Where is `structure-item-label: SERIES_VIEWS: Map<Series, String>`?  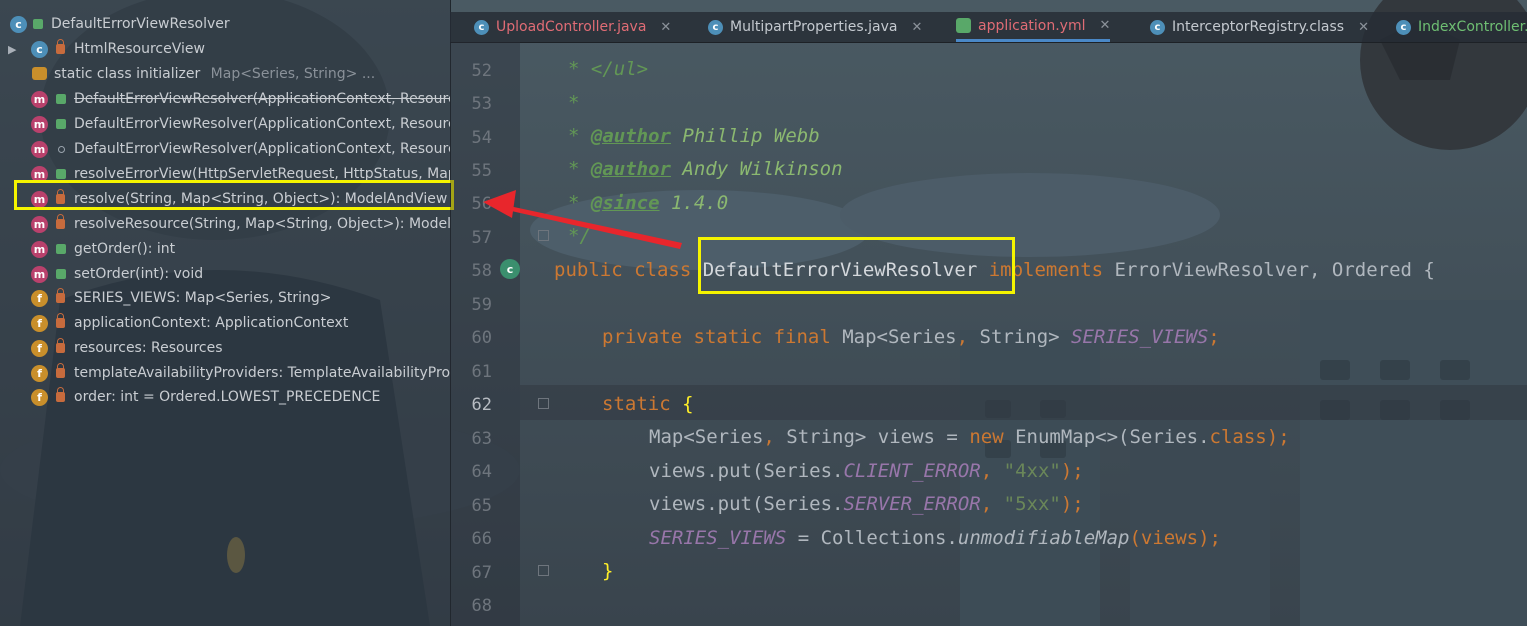
structure-item-label: SERIES_VIEWS: Map<Series, String> is located at coordinates (203, 298).